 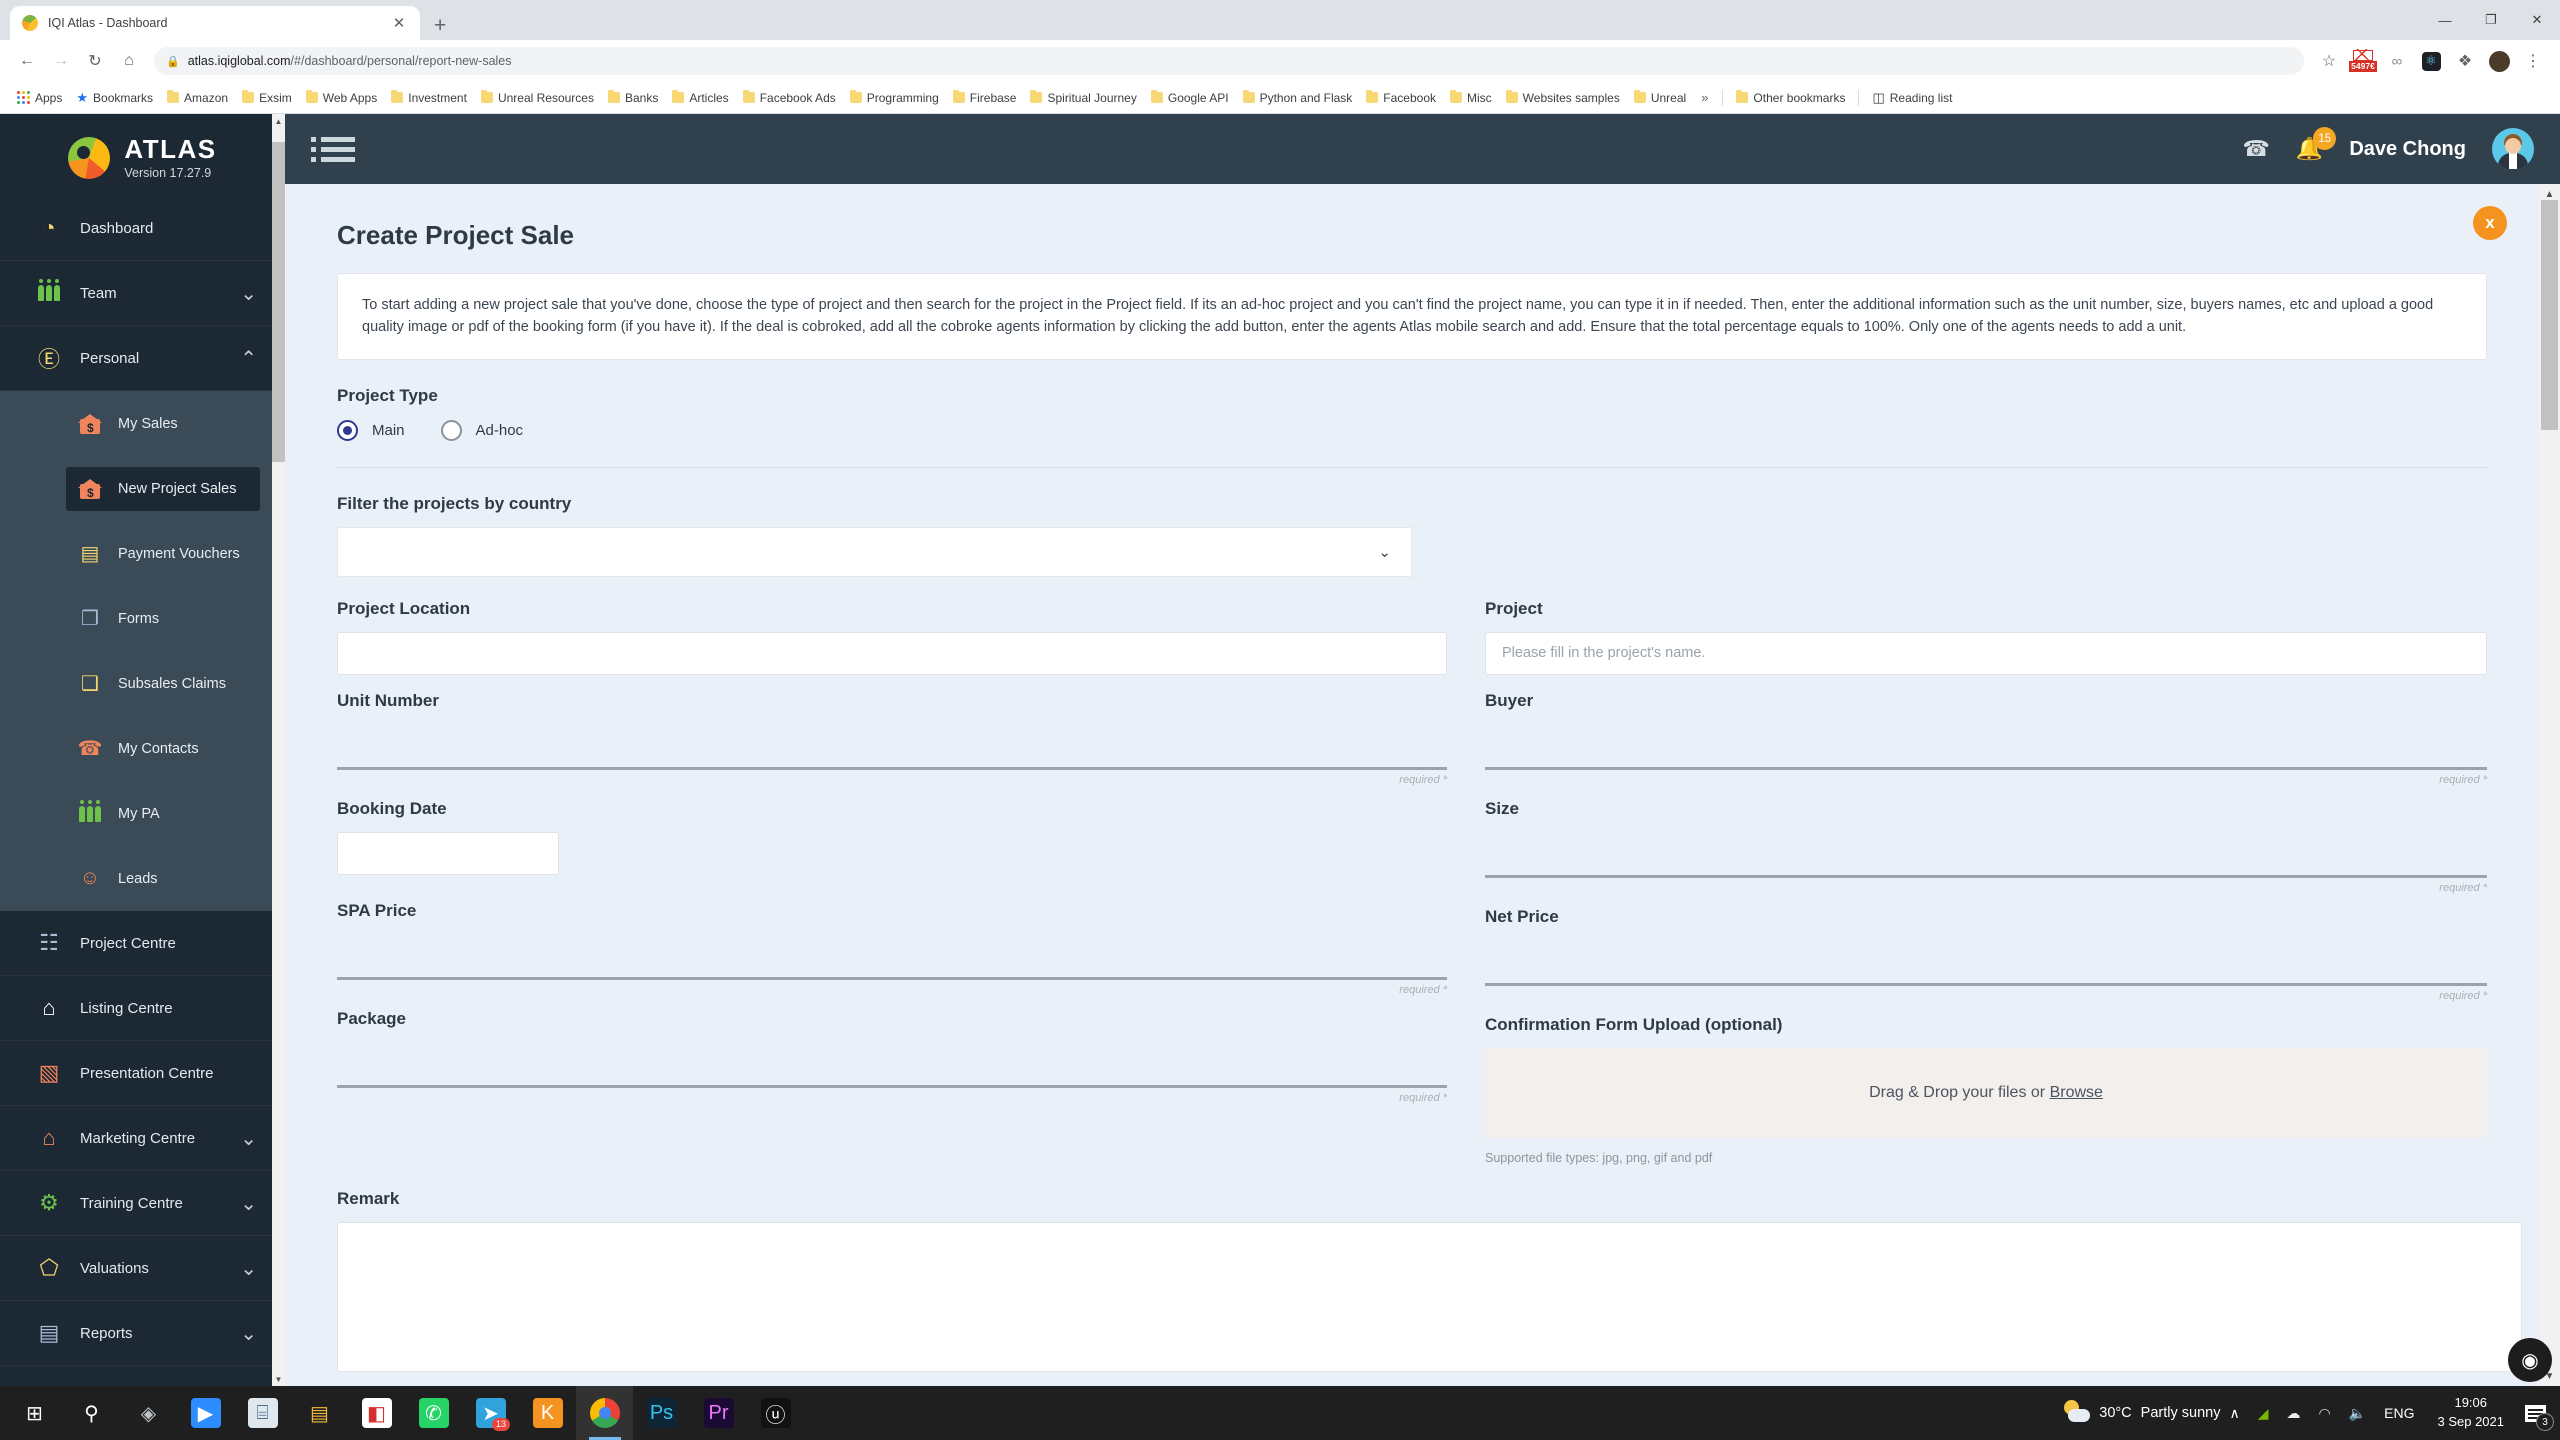 I want to click on notifications-button: 🔔 15, so click(x=2316, y=144).